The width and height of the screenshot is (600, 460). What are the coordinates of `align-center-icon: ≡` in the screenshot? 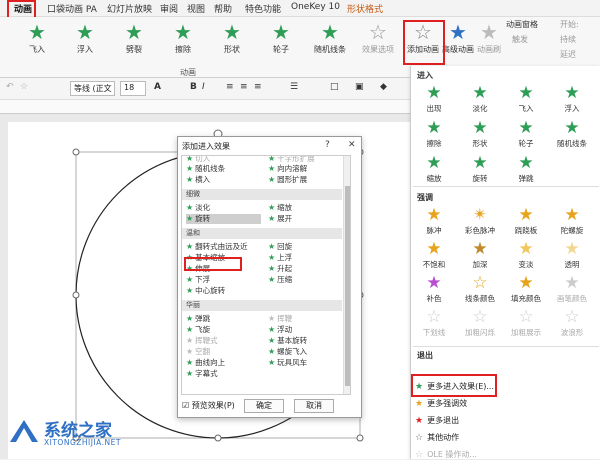 It's located at (244, 87).